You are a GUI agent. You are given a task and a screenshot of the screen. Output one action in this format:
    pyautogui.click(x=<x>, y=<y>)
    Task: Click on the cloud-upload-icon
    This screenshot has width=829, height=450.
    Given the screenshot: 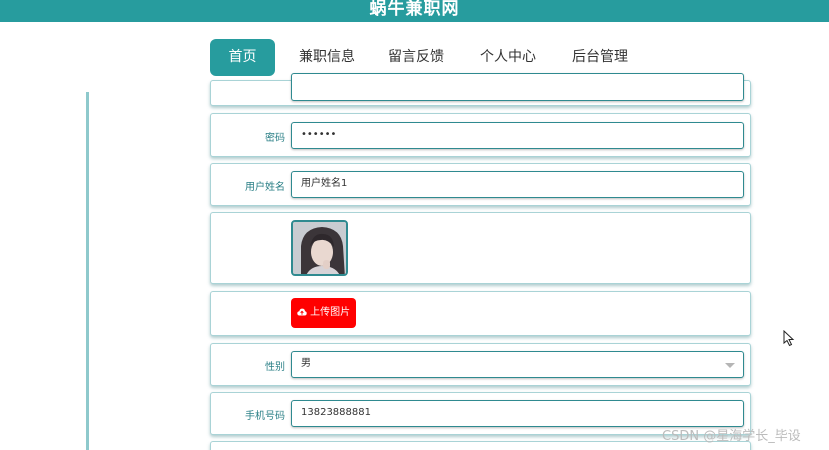 What is the action you would take?
    pyautogui.click(x=303, y=312)
    